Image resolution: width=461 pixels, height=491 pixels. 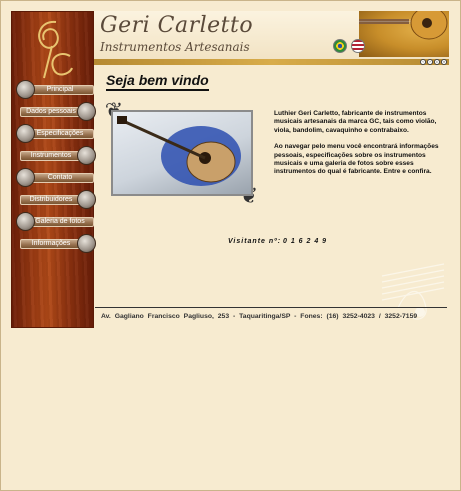 I want to click on guitar-illustration-icon, so click(x=403, y=23).